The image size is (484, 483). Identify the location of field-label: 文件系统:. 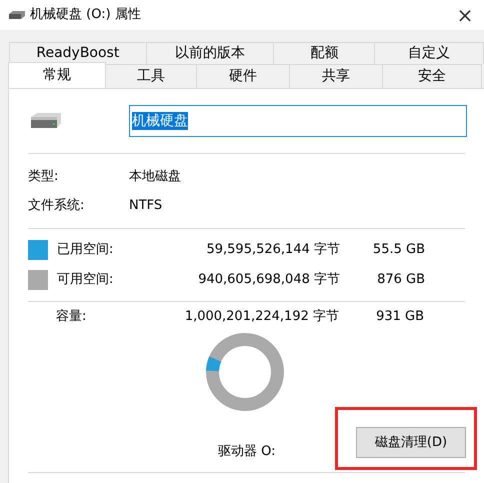
(57, 205).